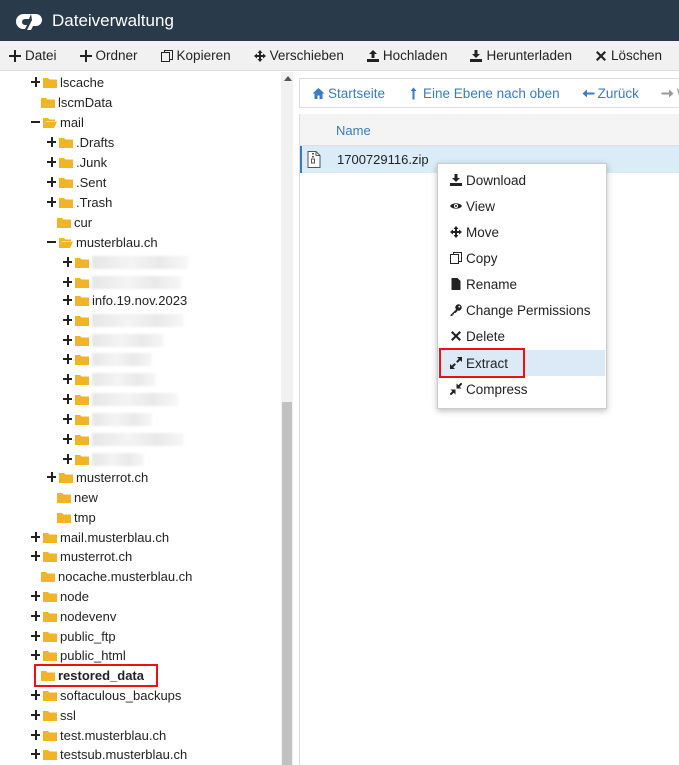  Describe the element at coordinates (81, 556) in the screenshot. I see `tree-item-musterrot: musterrot.ch` at that location.